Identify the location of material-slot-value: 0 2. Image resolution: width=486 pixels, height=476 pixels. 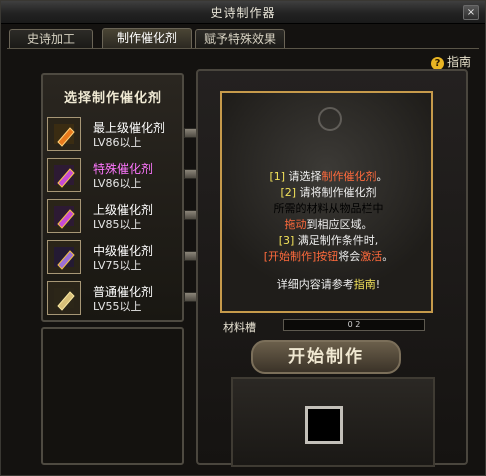
(354, 324).